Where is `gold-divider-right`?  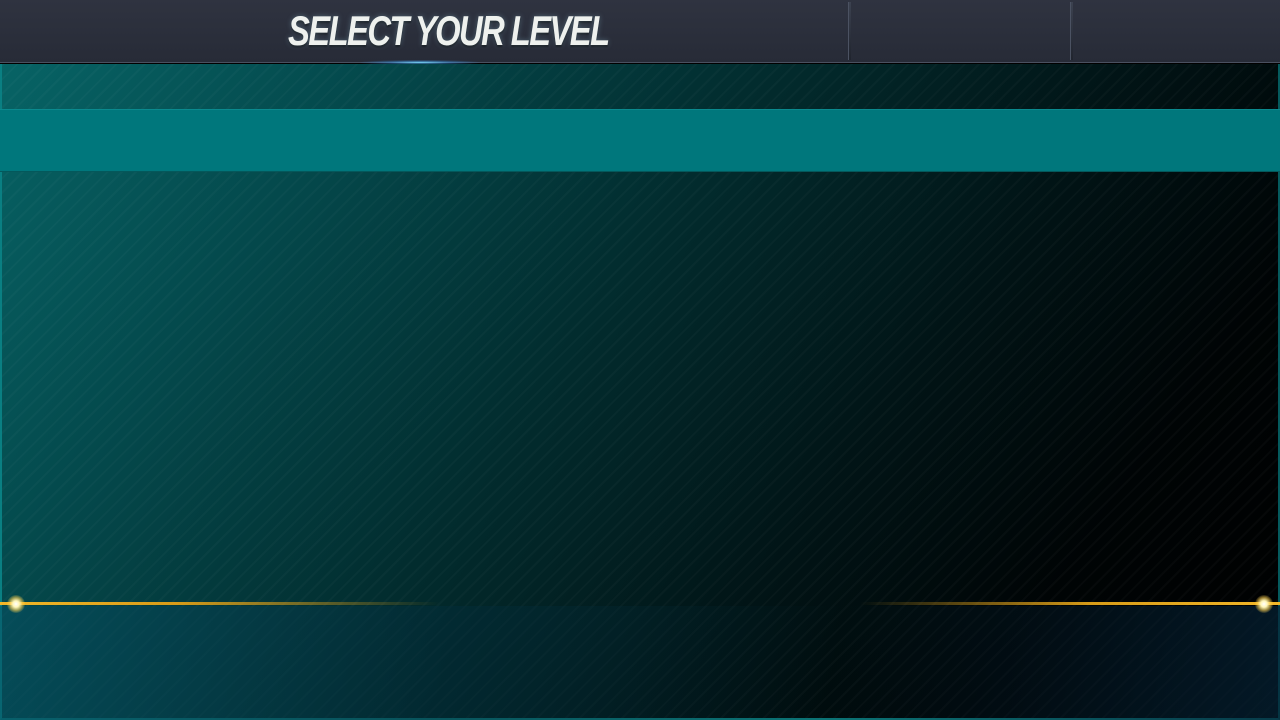 gold-divider-right is located at coordinates (1070, 603).